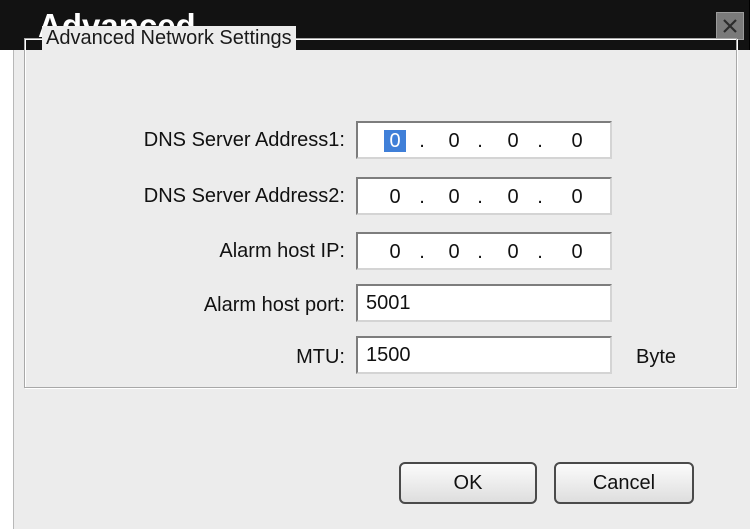  I want to click on dns2-ip-input: 0 . 0 . 0 . 0, so click(484, 196).